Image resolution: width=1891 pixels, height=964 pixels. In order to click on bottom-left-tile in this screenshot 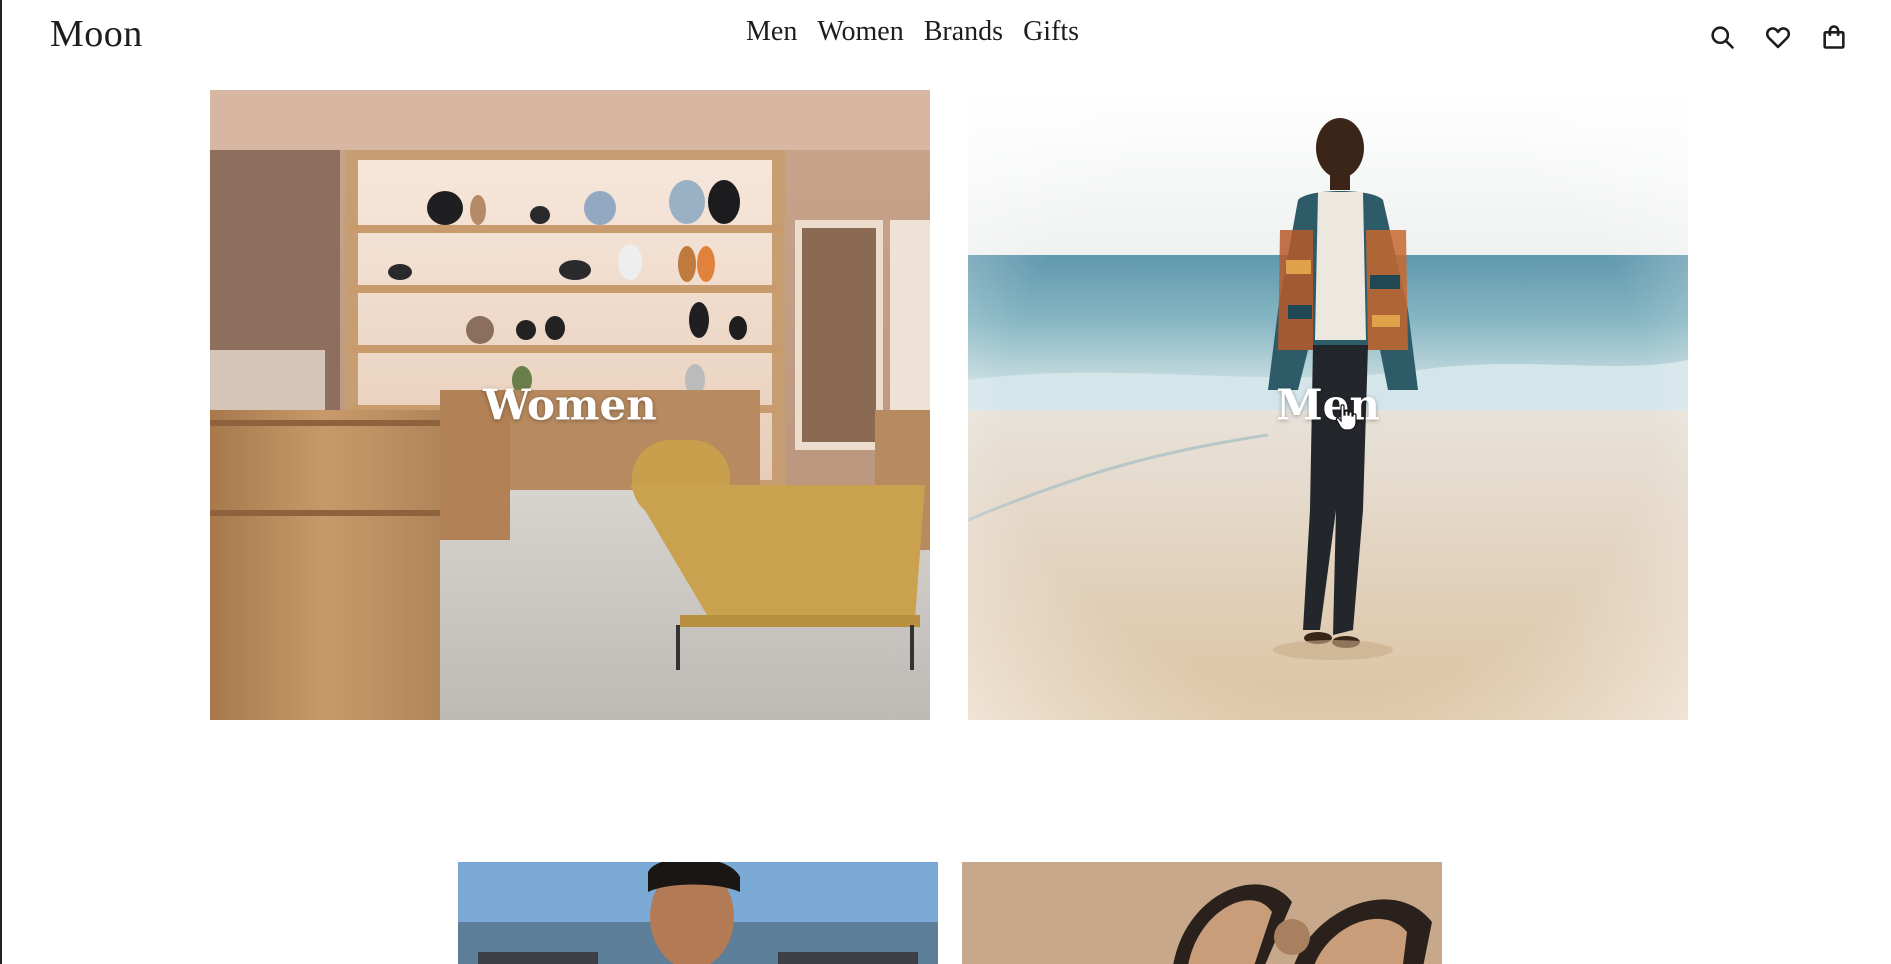, I will do `click(698, 913)`.